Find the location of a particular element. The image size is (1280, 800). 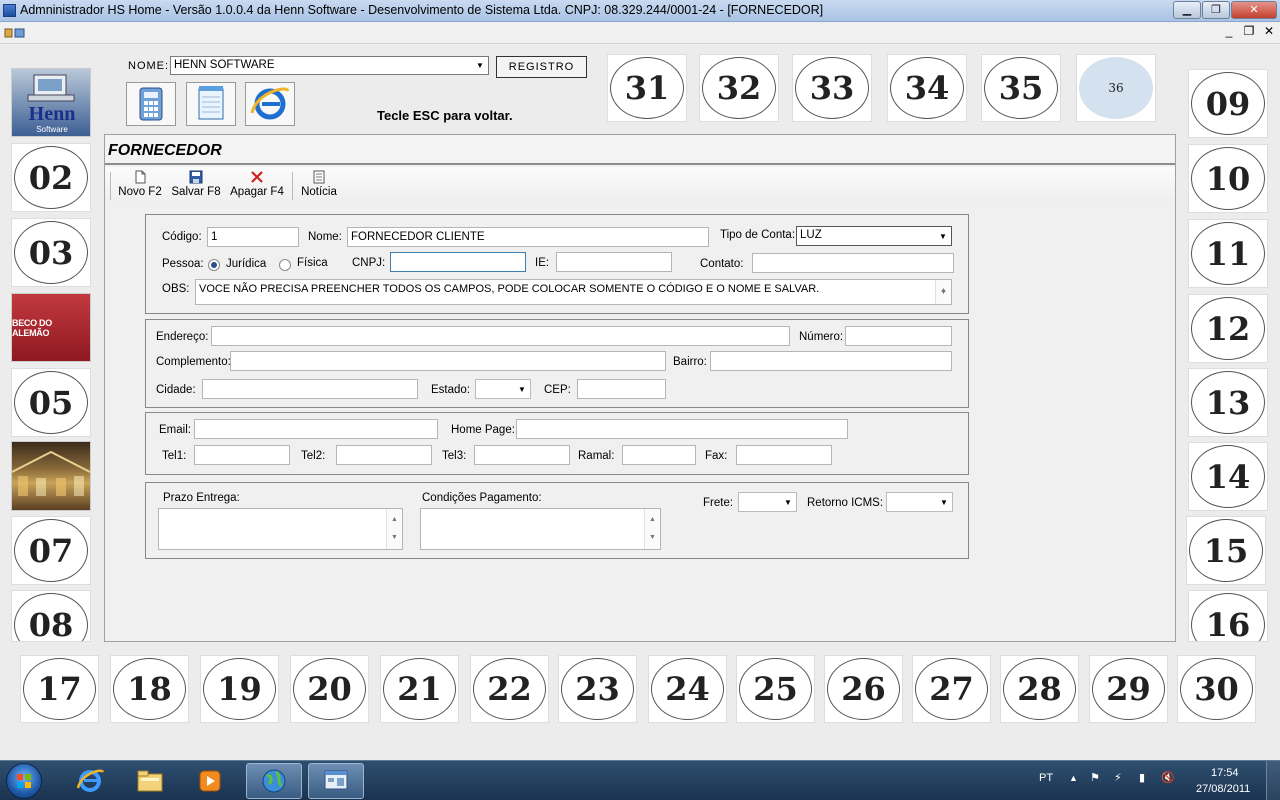

nome-select: HENN SOFTWARE ▼ is located at coordinates (329, 65).